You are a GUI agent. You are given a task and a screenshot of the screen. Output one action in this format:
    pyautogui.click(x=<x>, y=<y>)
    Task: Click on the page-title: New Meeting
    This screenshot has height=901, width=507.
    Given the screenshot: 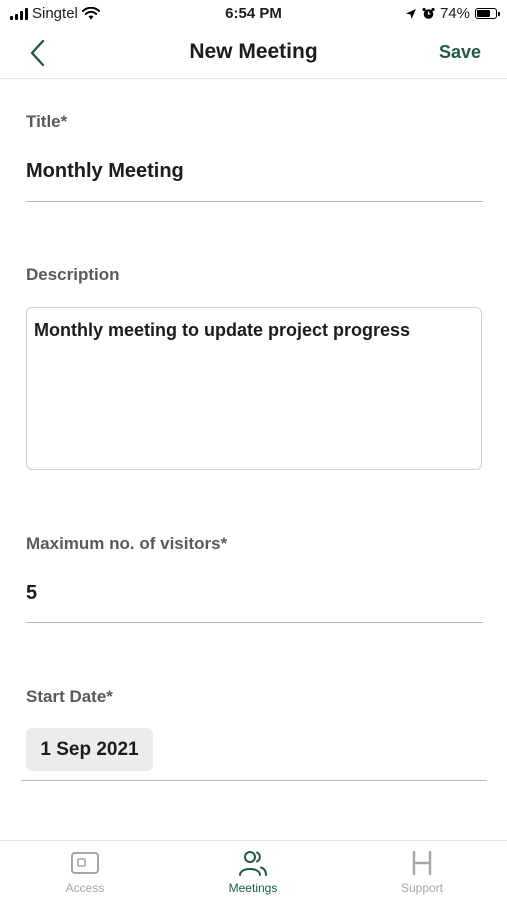 What is the action you would take?
    pyautogui.click(x=253, y=51)
    